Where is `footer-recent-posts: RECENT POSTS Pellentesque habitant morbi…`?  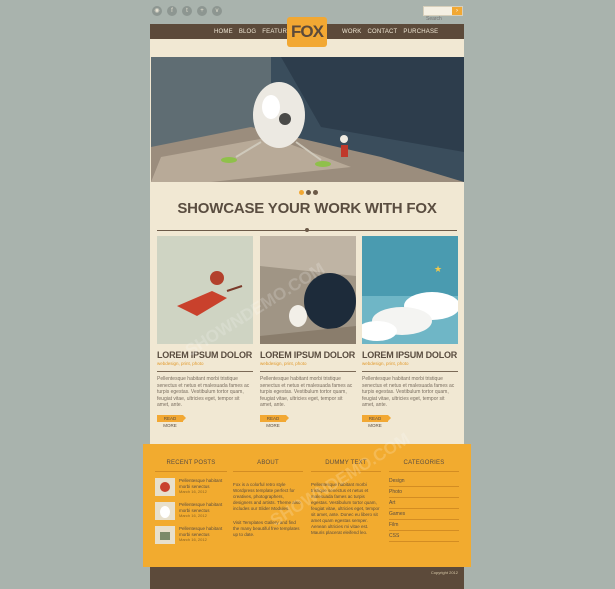 footer-recent-posts: RECENT POSTS Pellentesque habitant morbi… is located at coordinates (191, 502).